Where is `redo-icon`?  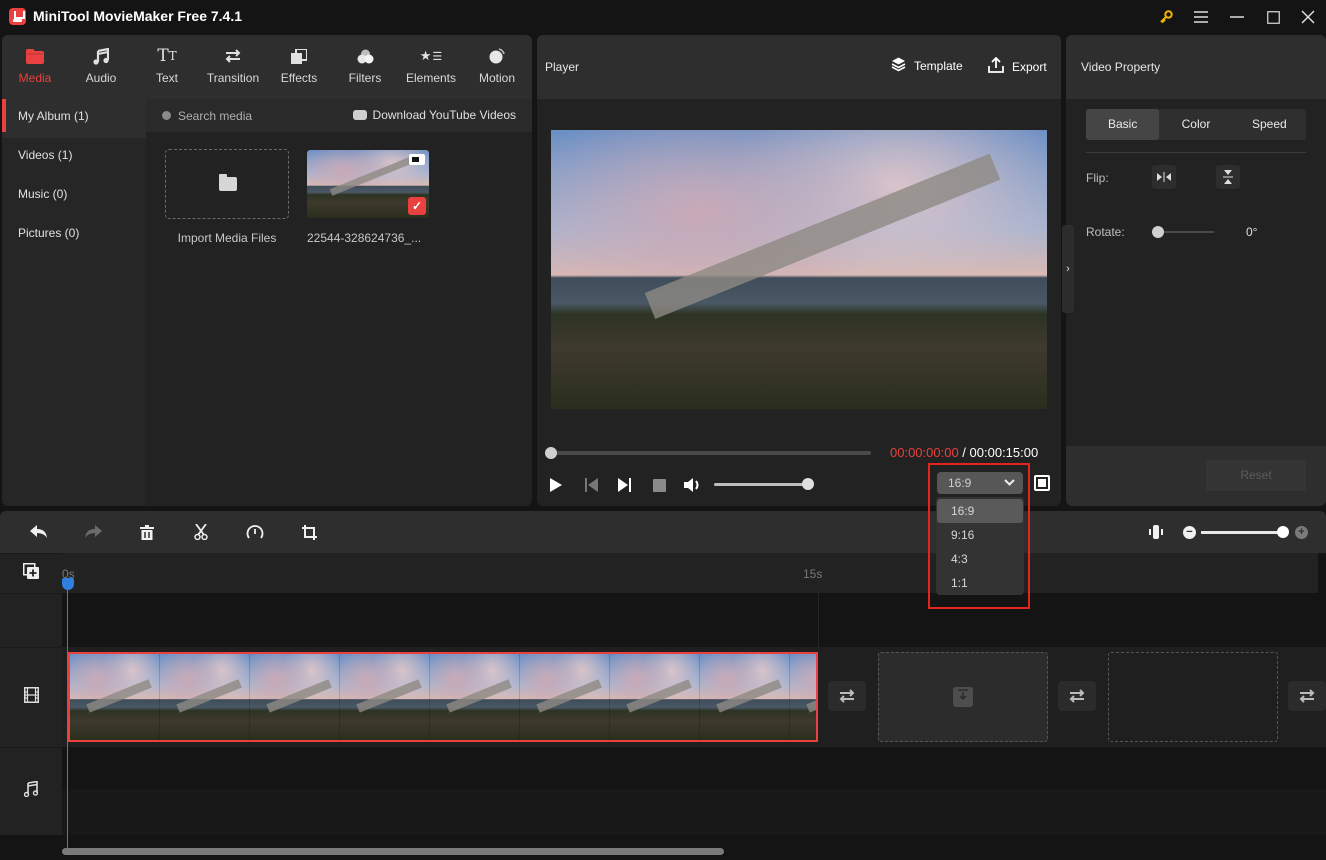 redo-icon is located at coordinates (93, 532).